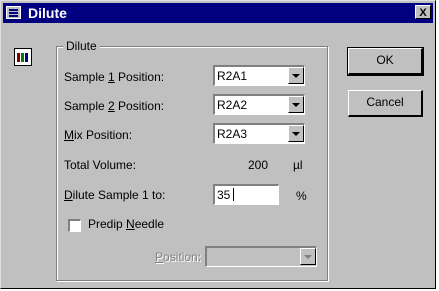 This screenshot has width=439, height=291. I want to click on cancel-button: Cancel, so click(385, 103).